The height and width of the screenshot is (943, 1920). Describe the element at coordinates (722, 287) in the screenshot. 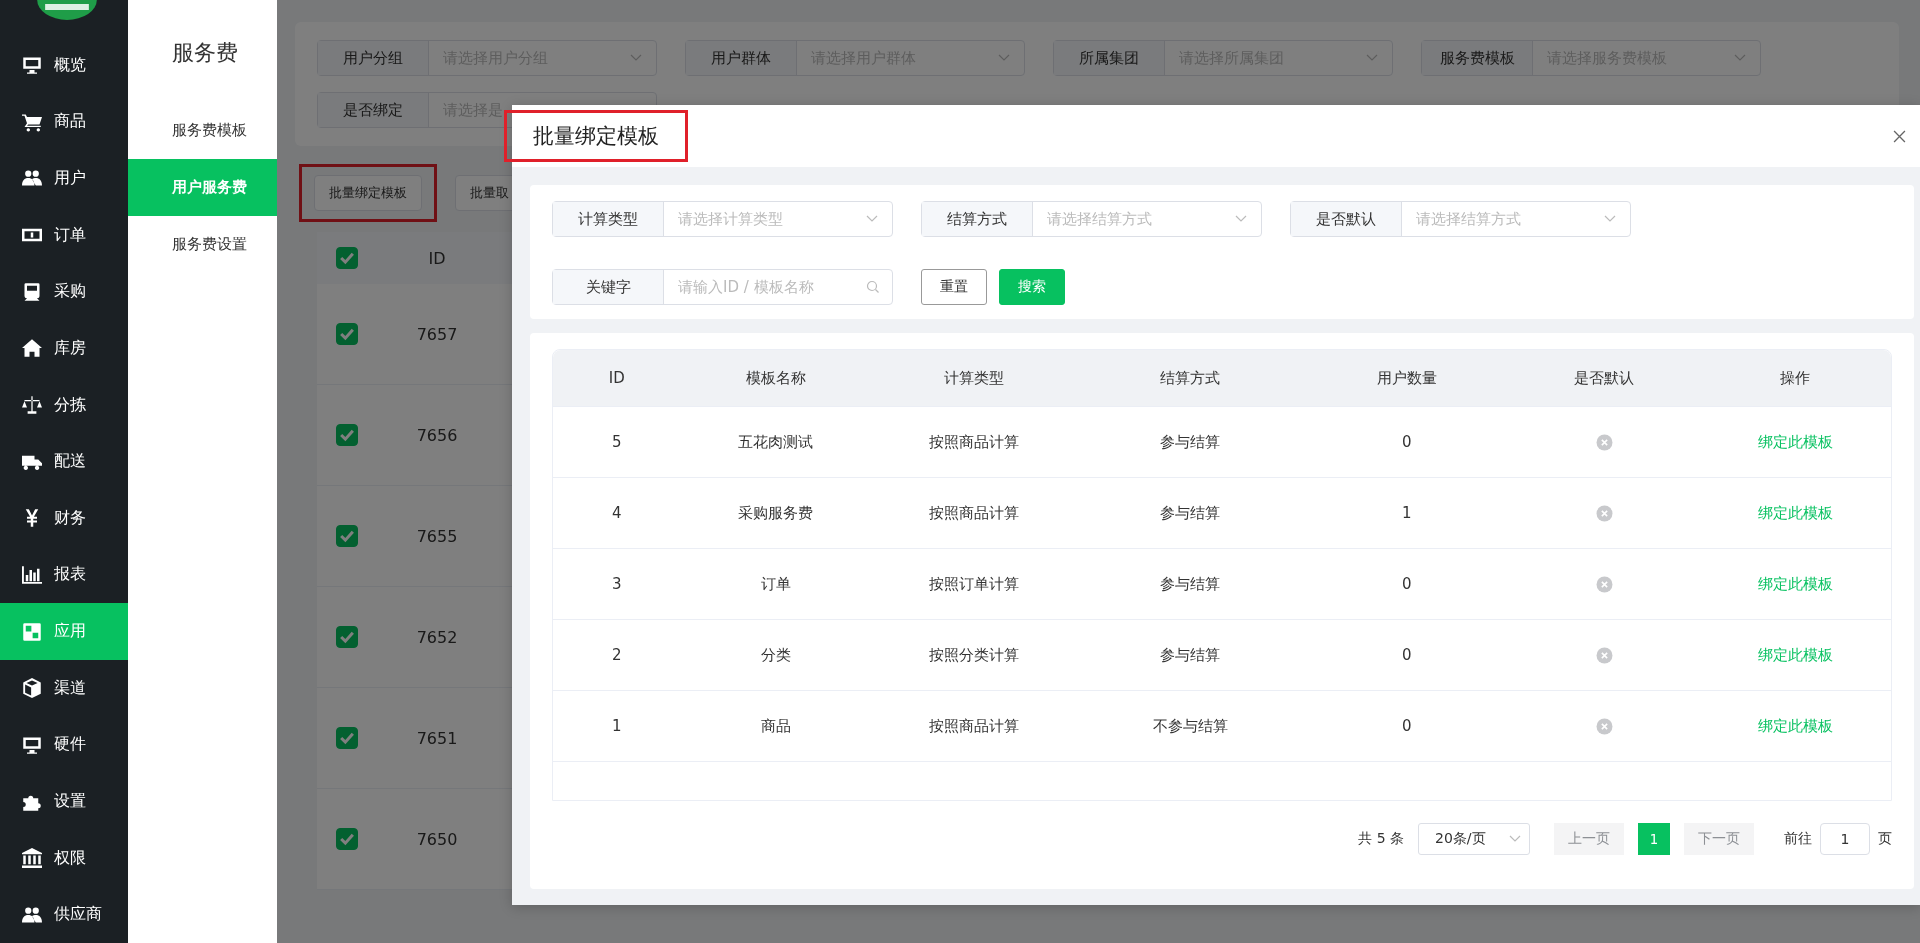

I see `filter-field: 关键字 请输入ID / 模板名称` at that location.